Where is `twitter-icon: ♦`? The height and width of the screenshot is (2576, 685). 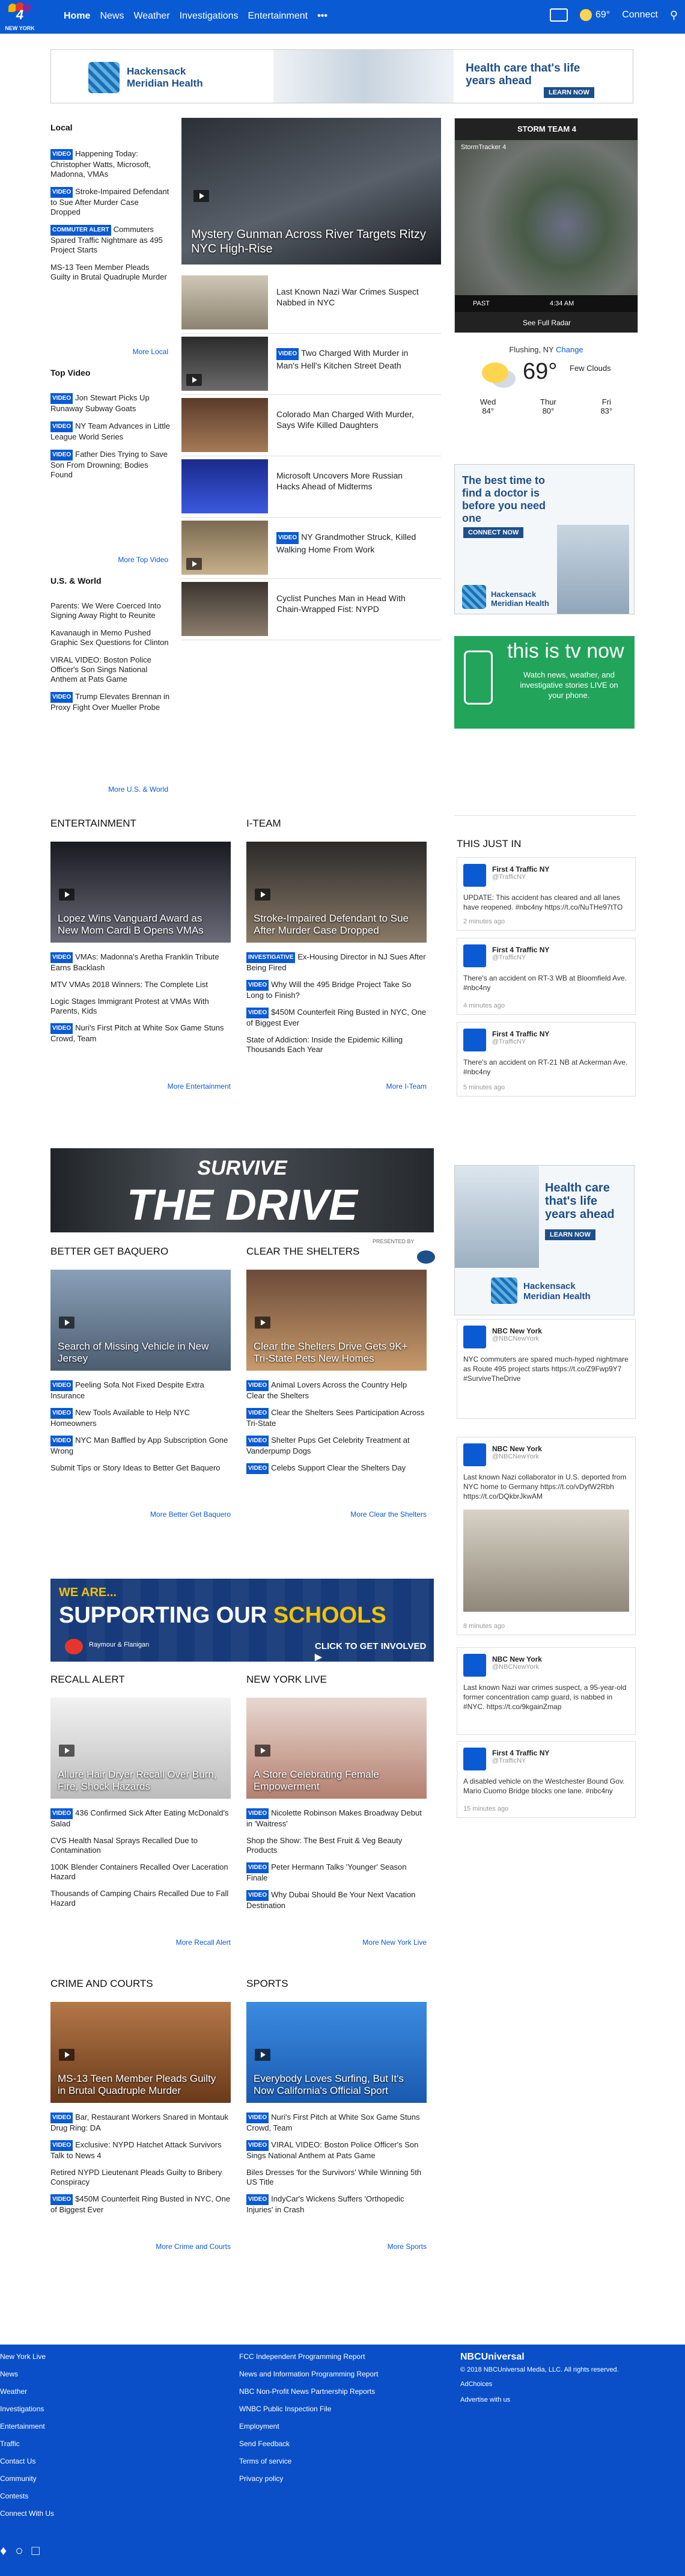 twitter-icon: ♦ is located at coordinates (3, 2551).